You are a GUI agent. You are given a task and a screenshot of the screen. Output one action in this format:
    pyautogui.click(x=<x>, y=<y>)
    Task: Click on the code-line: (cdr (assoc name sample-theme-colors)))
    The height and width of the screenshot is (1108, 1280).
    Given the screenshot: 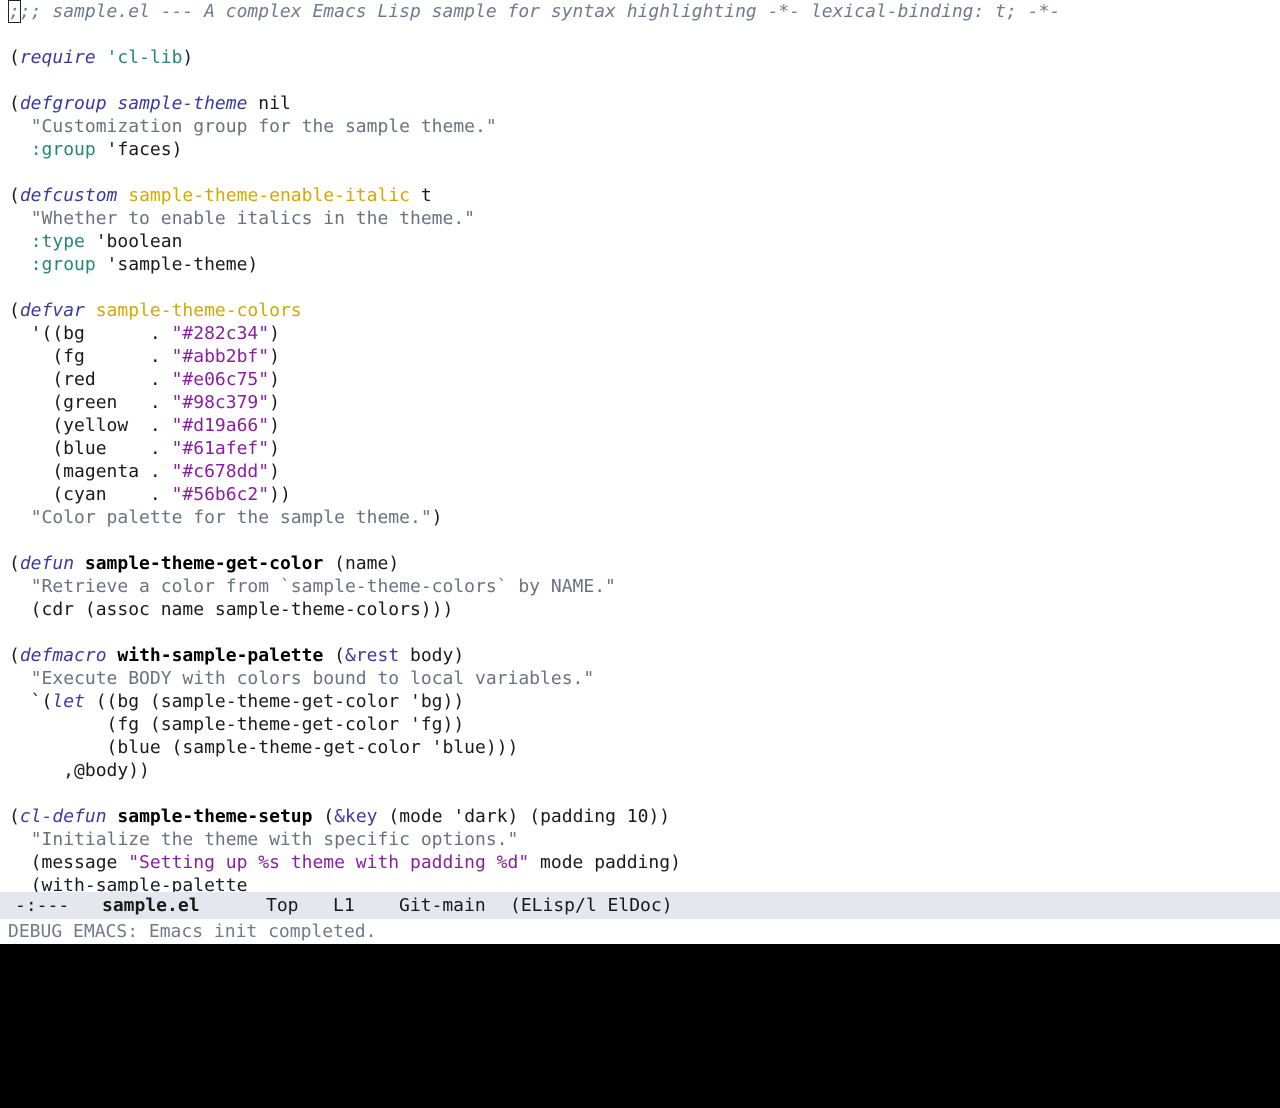 What is the action you would take?
    pyautogui.click(x=231, y=609)
    